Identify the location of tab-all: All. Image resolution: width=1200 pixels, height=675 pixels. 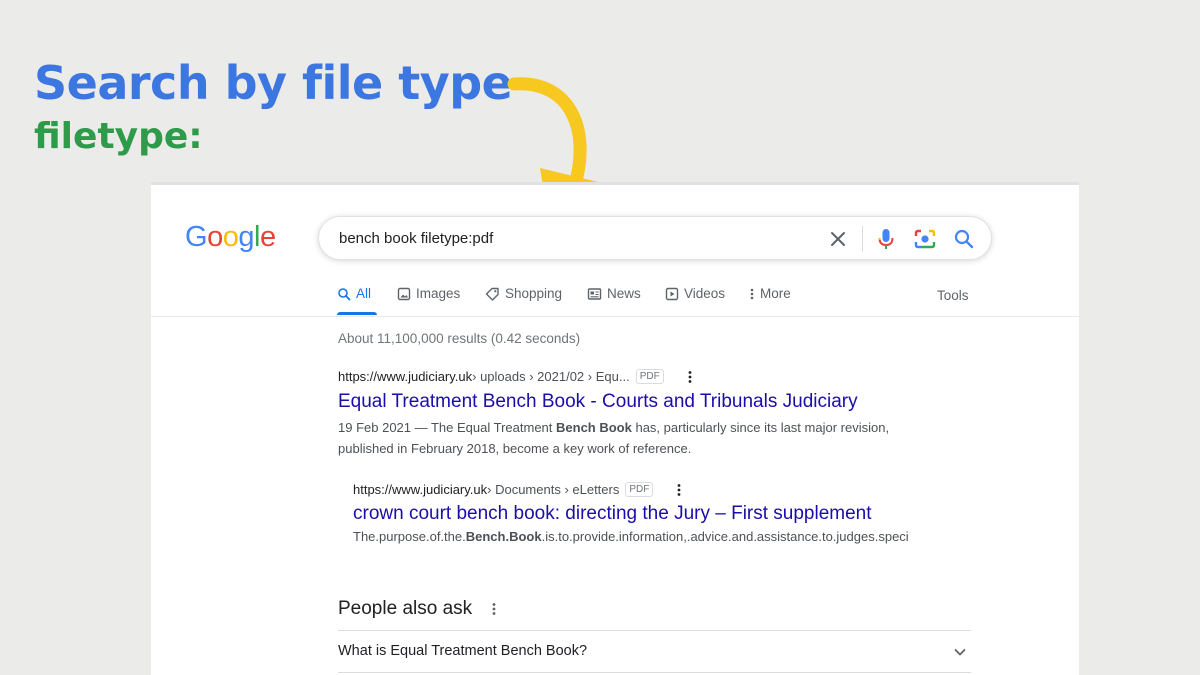
(354, 293).